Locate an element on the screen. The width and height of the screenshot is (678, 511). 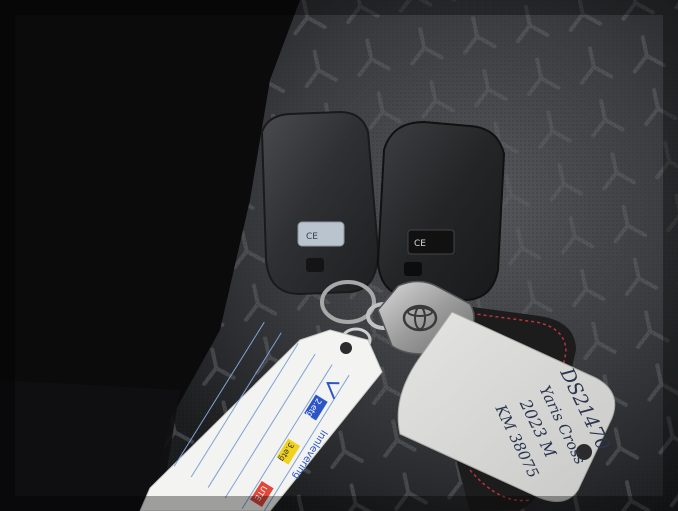
fob-left-label: CE is located at coordinates (312, 237).